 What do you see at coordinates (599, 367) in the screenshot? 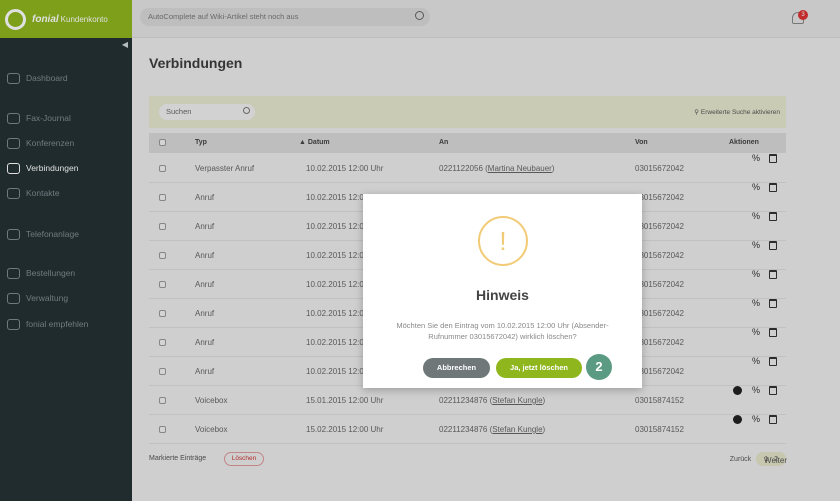
I see `step-badge: 2` at bounding box center [599, 367].